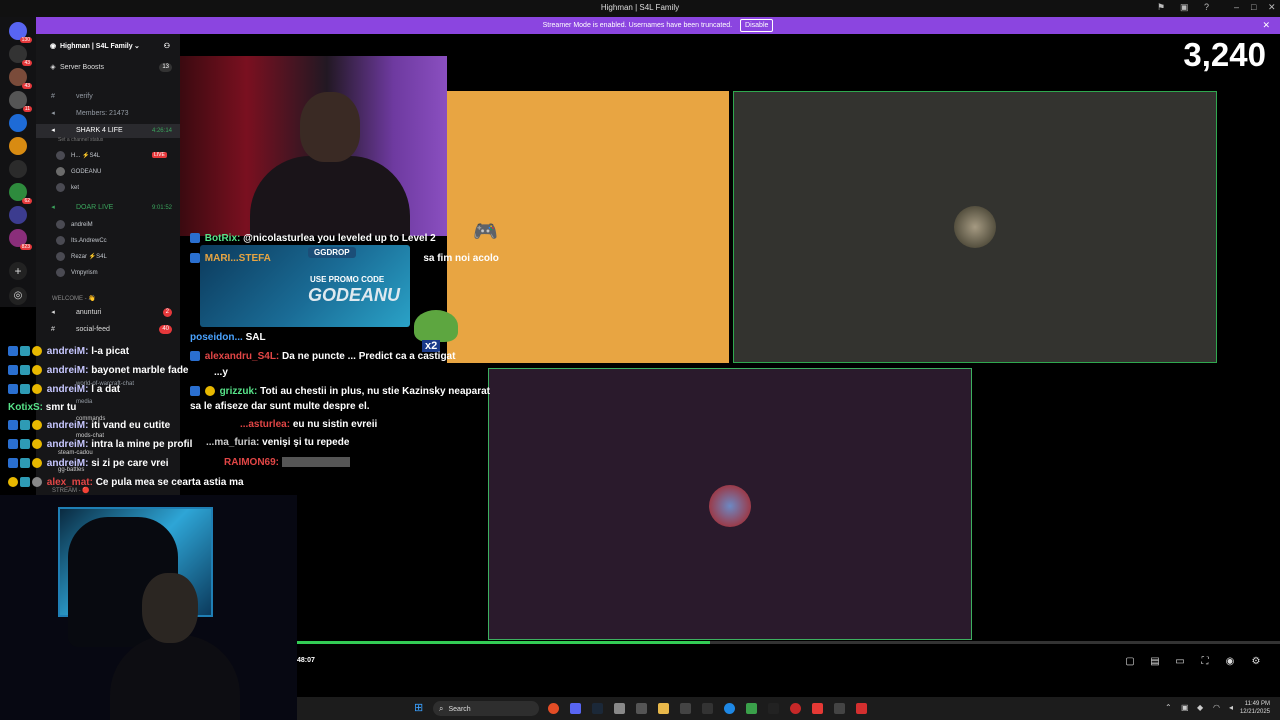 The image size is (1280, 720). Describe the element at coordinates (108, 313) in the screenshot. I see `channel-anunturi: ◂ anunturi 2` at that location.